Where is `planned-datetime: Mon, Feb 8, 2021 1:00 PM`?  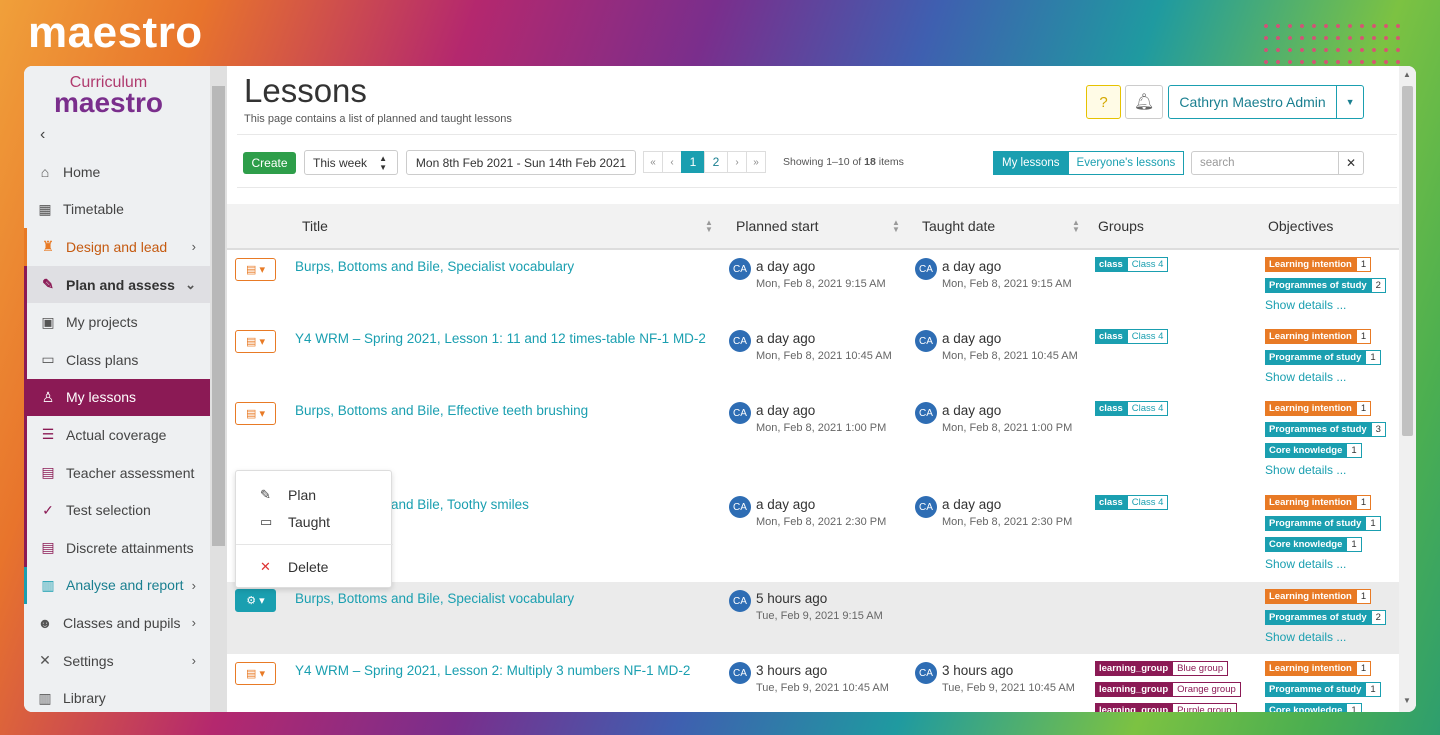
planned-datetime: Mon, Feb 8, 2021 1:00 PM is located at coordinates (821, 428).